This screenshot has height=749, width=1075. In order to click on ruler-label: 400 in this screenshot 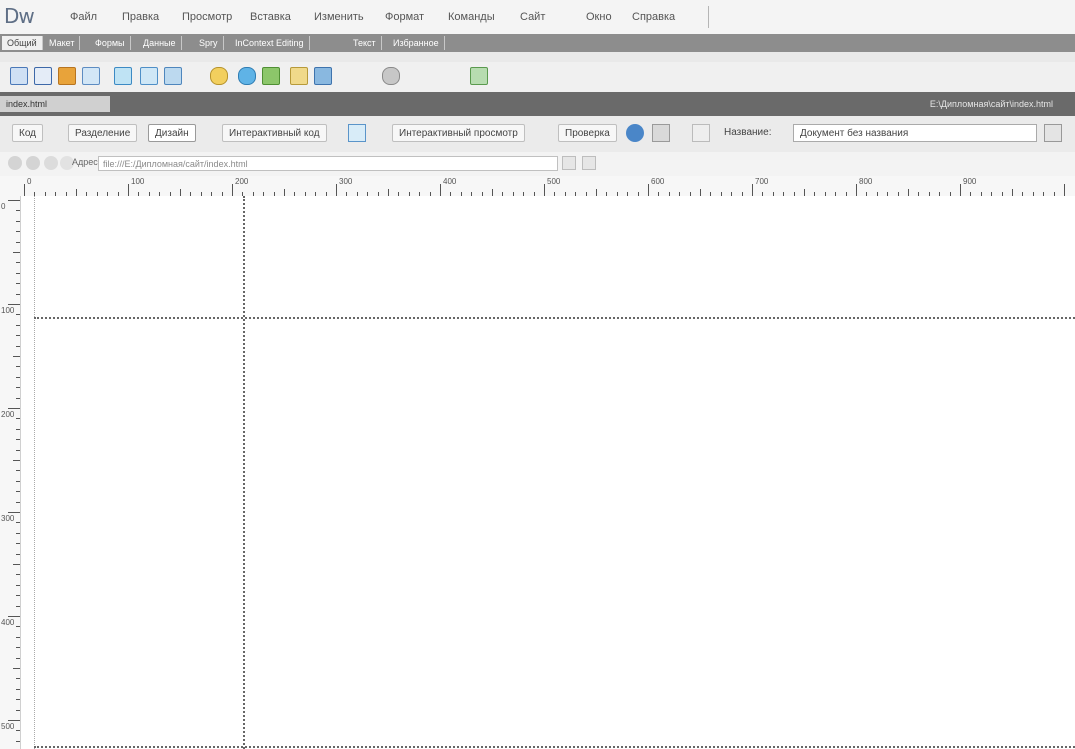, I will do `click(450, 181)`.